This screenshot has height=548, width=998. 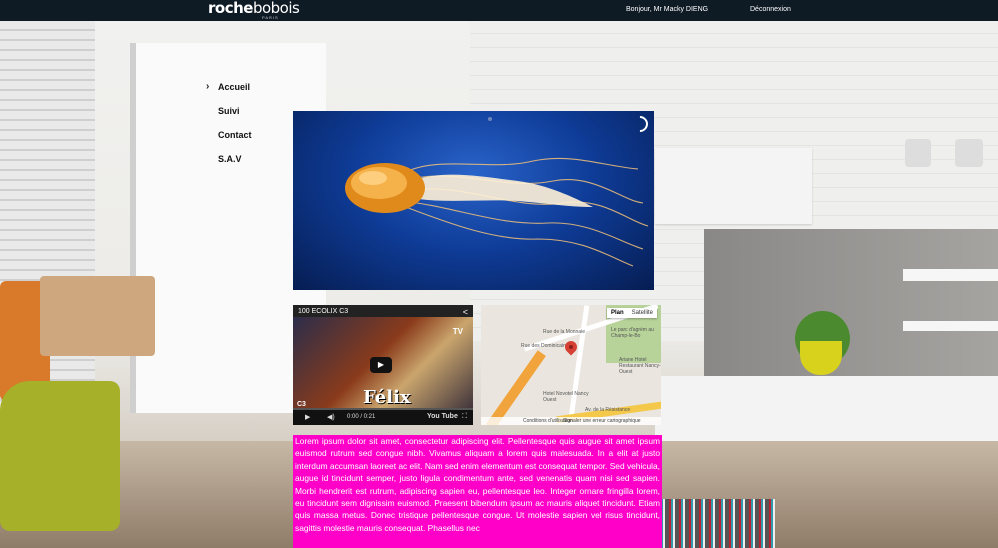 I want to click on youtube-logo: You Tube, so click(x=442, y=416).